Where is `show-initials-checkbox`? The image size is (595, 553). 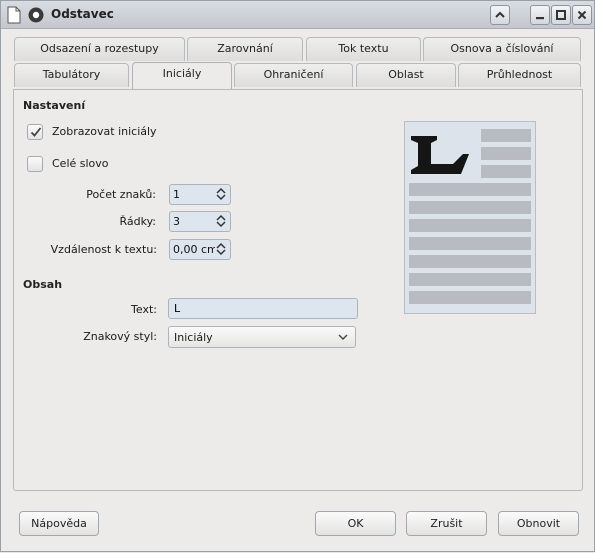 show-initials-checkbox is located at coordinates (35, 132).